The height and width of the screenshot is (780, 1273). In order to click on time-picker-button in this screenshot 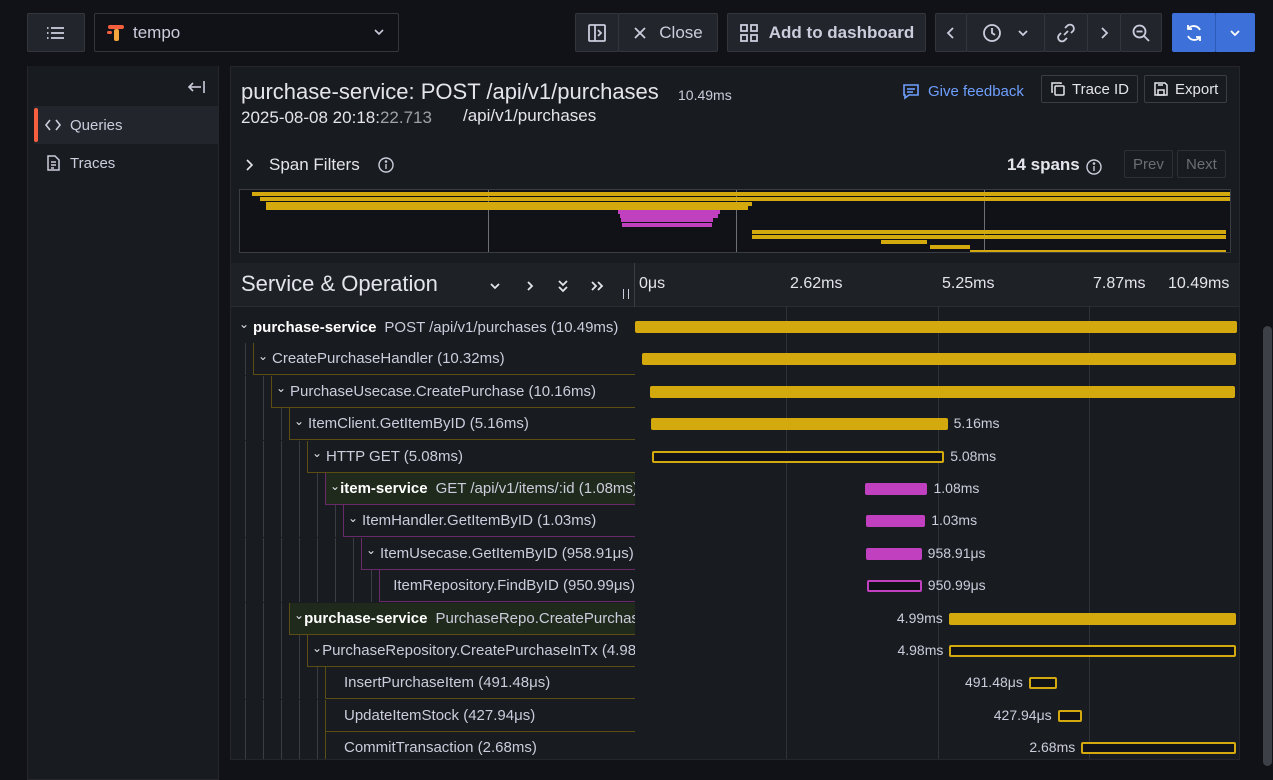, I will do `click(1005, 32)`.